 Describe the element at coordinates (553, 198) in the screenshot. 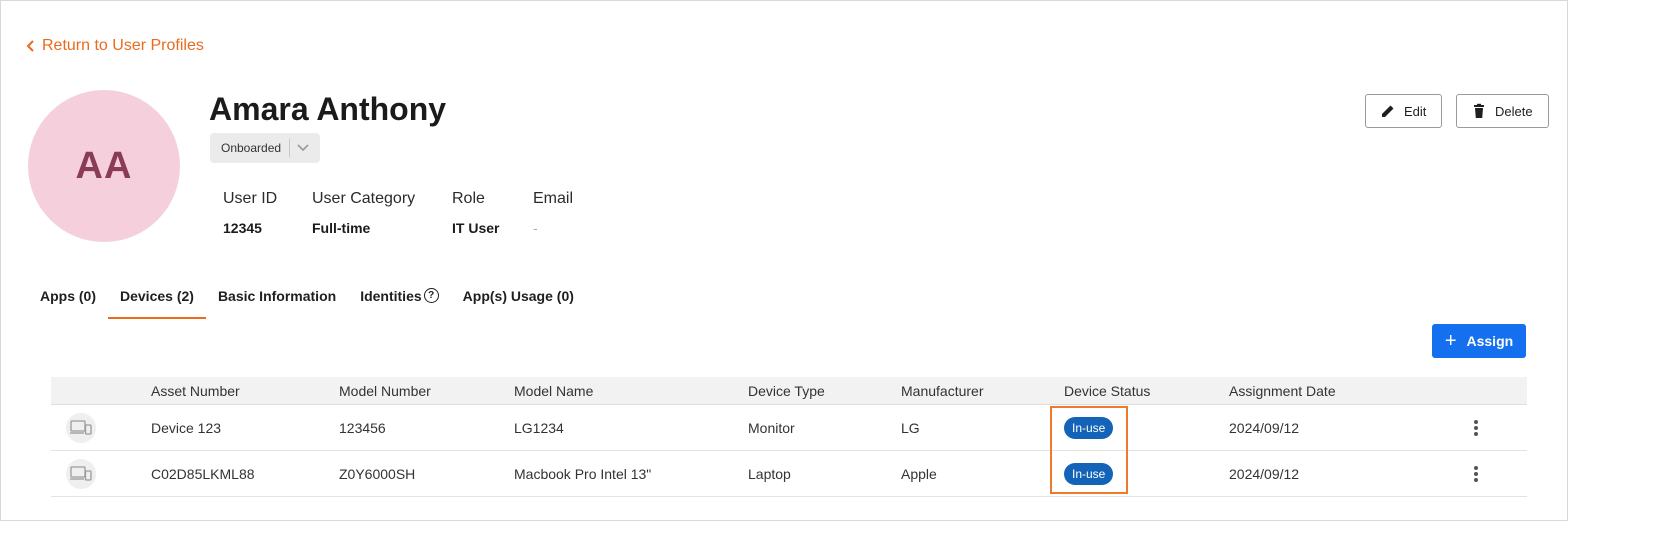

I see `email-label: Email` at that location.